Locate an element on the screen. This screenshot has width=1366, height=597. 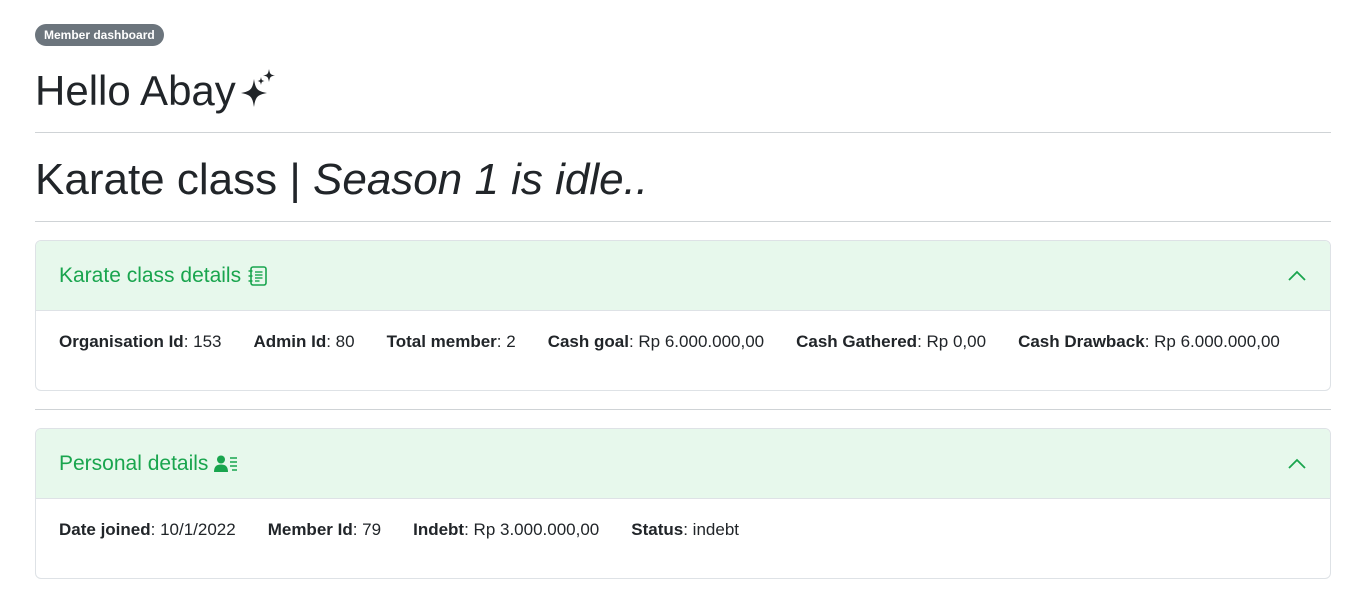
journal-text-icon is located at coordinates (257, 275).